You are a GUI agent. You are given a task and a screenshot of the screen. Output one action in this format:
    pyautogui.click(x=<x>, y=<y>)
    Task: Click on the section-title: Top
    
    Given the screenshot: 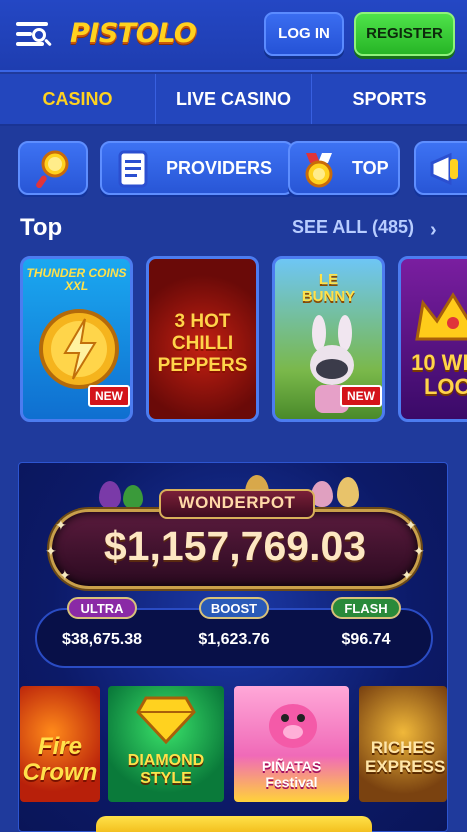 What is the action you would take?
    pyautogui.click(x=41, y=227)
    